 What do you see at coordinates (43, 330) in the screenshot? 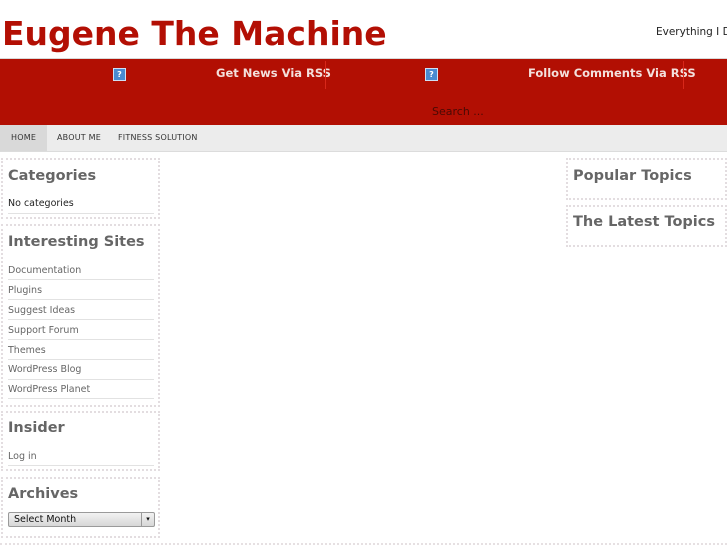
I see `link-support-forum: Support Forum` at bounding box center [43, 330].